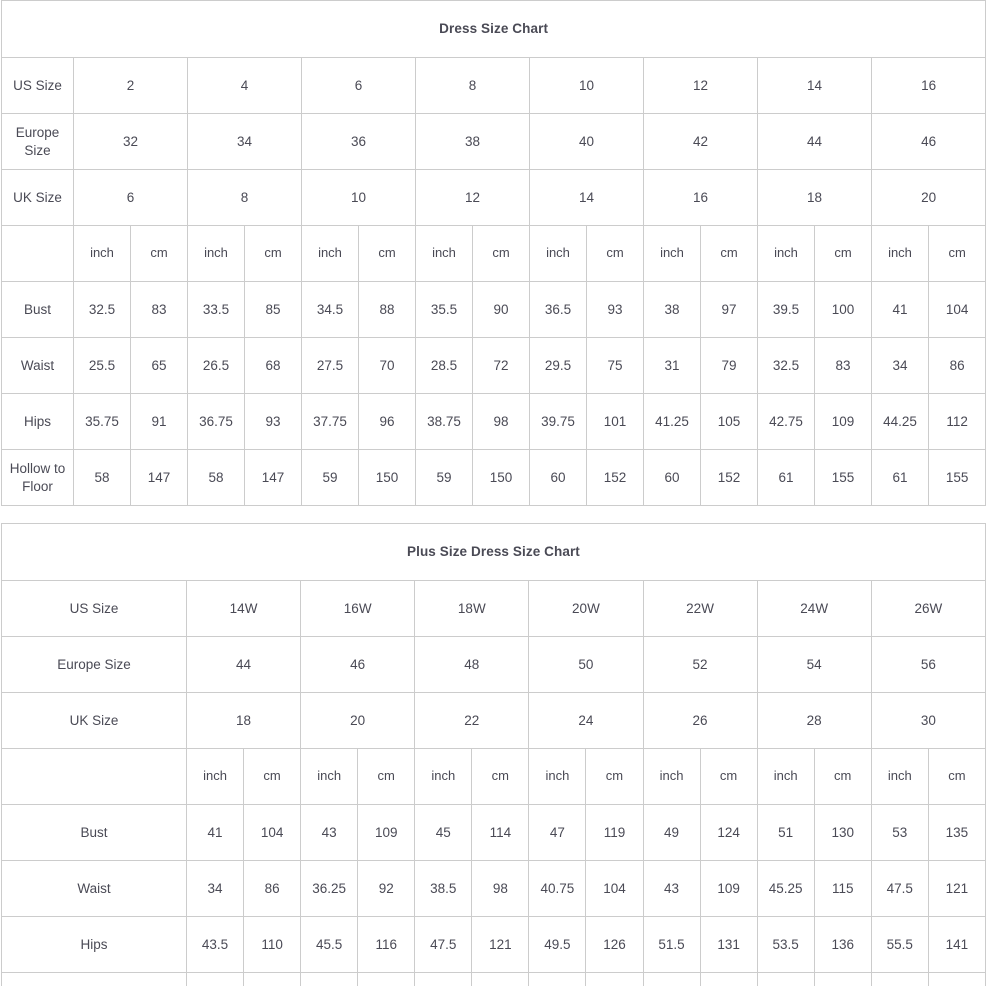 This screenshot has width=986, height=986. I want to click on measurement-cell: 29.5, so click(558, 365).